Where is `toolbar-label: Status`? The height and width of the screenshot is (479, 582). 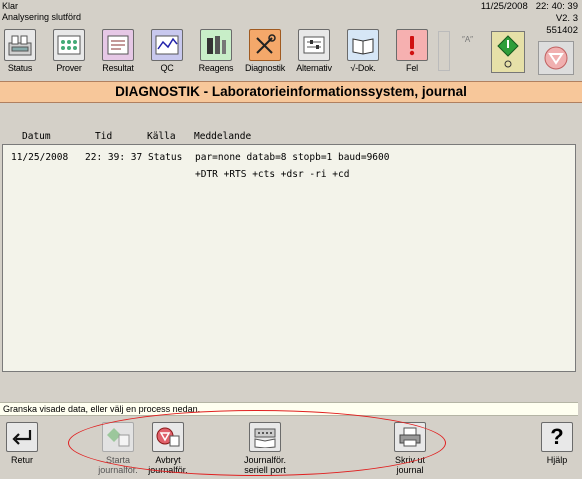 toolbar-label: Status is located at coordinates (20, 68).